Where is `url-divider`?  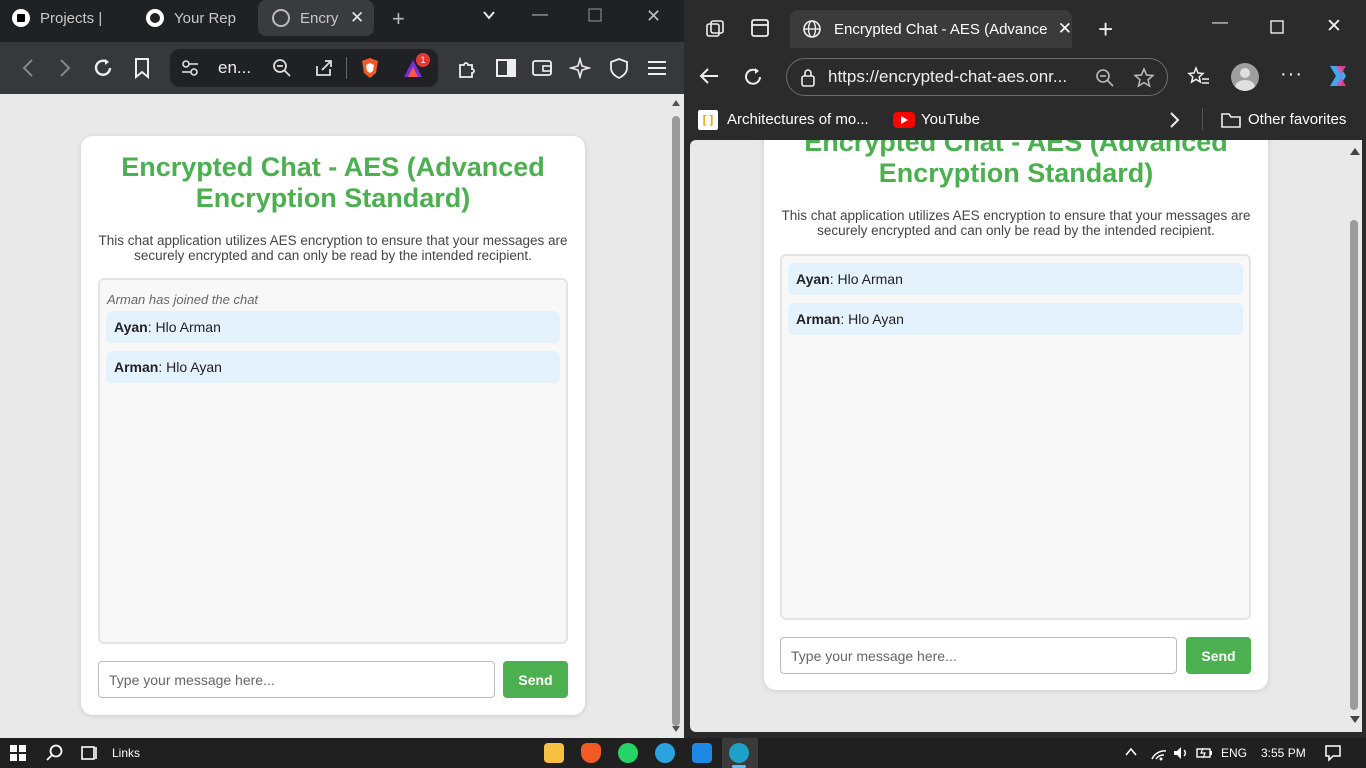
url-divider is located at coordinates (346, 68).